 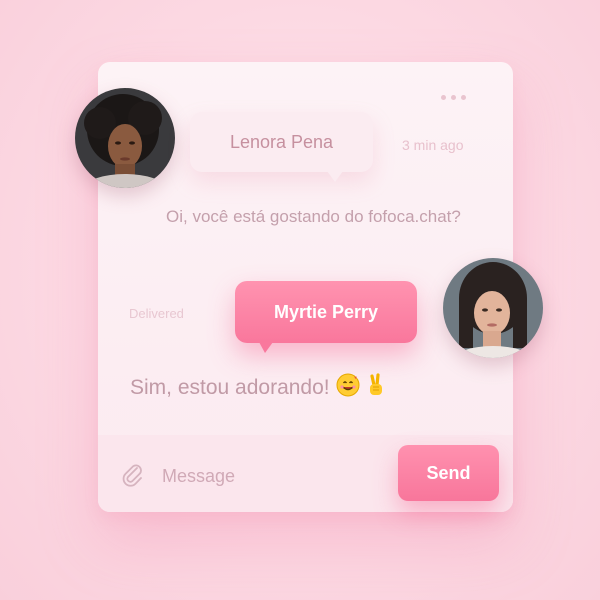 I want to click on more-options-icon, so click(x=453, y=97).